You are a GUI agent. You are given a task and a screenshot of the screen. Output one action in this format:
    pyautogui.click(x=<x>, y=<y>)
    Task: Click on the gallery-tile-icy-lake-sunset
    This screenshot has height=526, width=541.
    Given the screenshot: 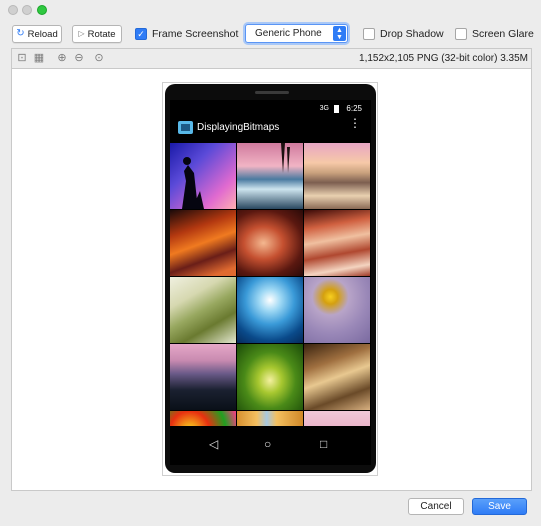 What is the action you would take?
    pyautogui.click(x=270, y=176)
    